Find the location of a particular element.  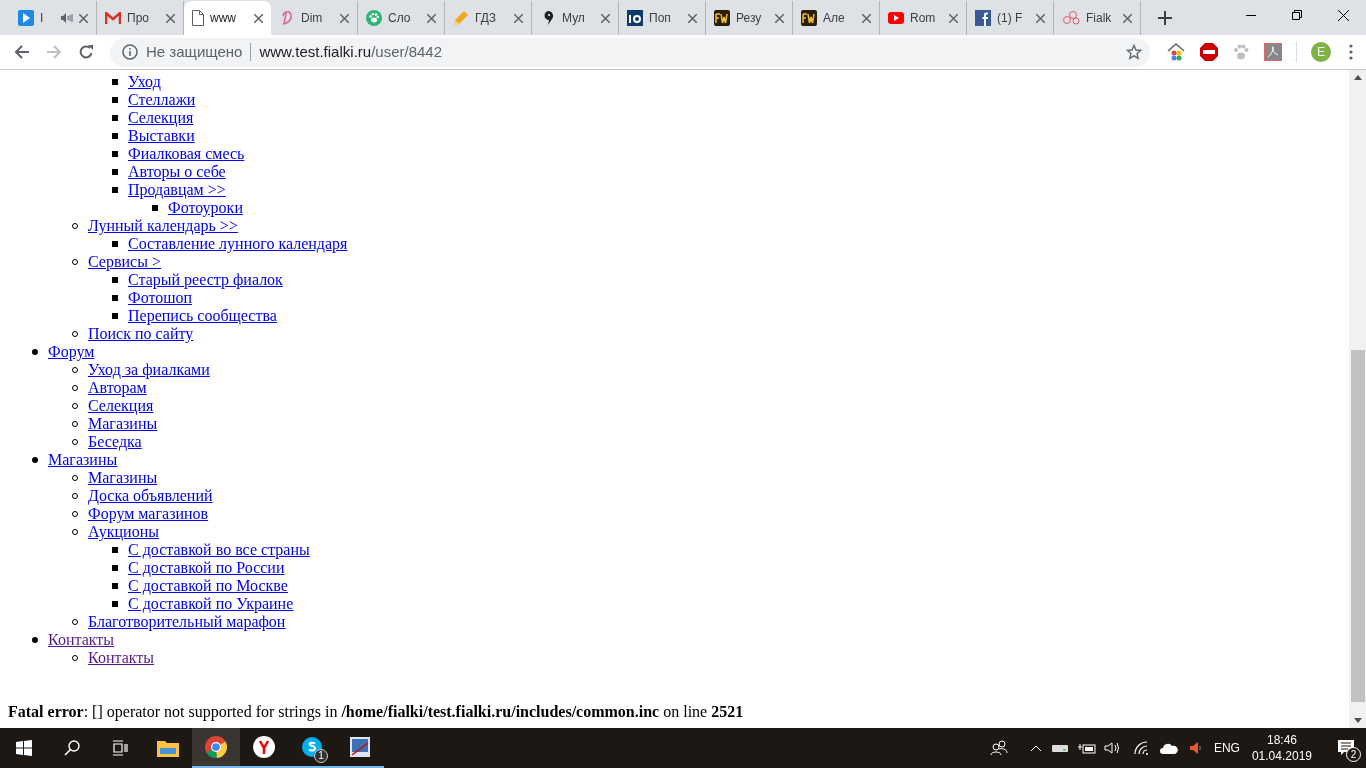

house-icon is located at coordinates (1176, 52).